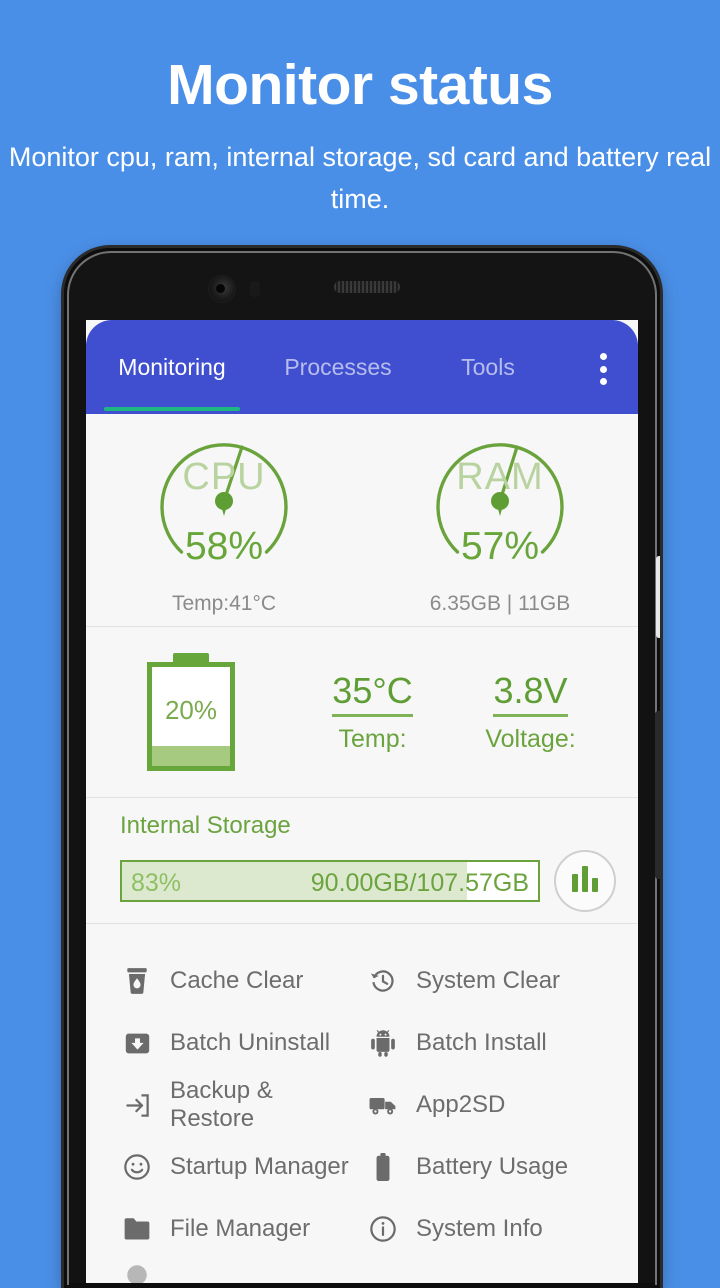  I want to click on tool-backup-restore: Backup & Restore, so click(218, 1105).